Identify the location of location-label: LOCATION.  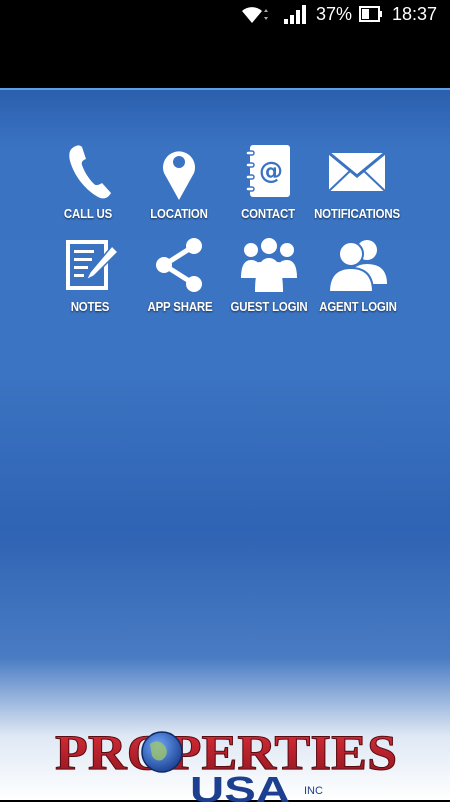
(179, 213).